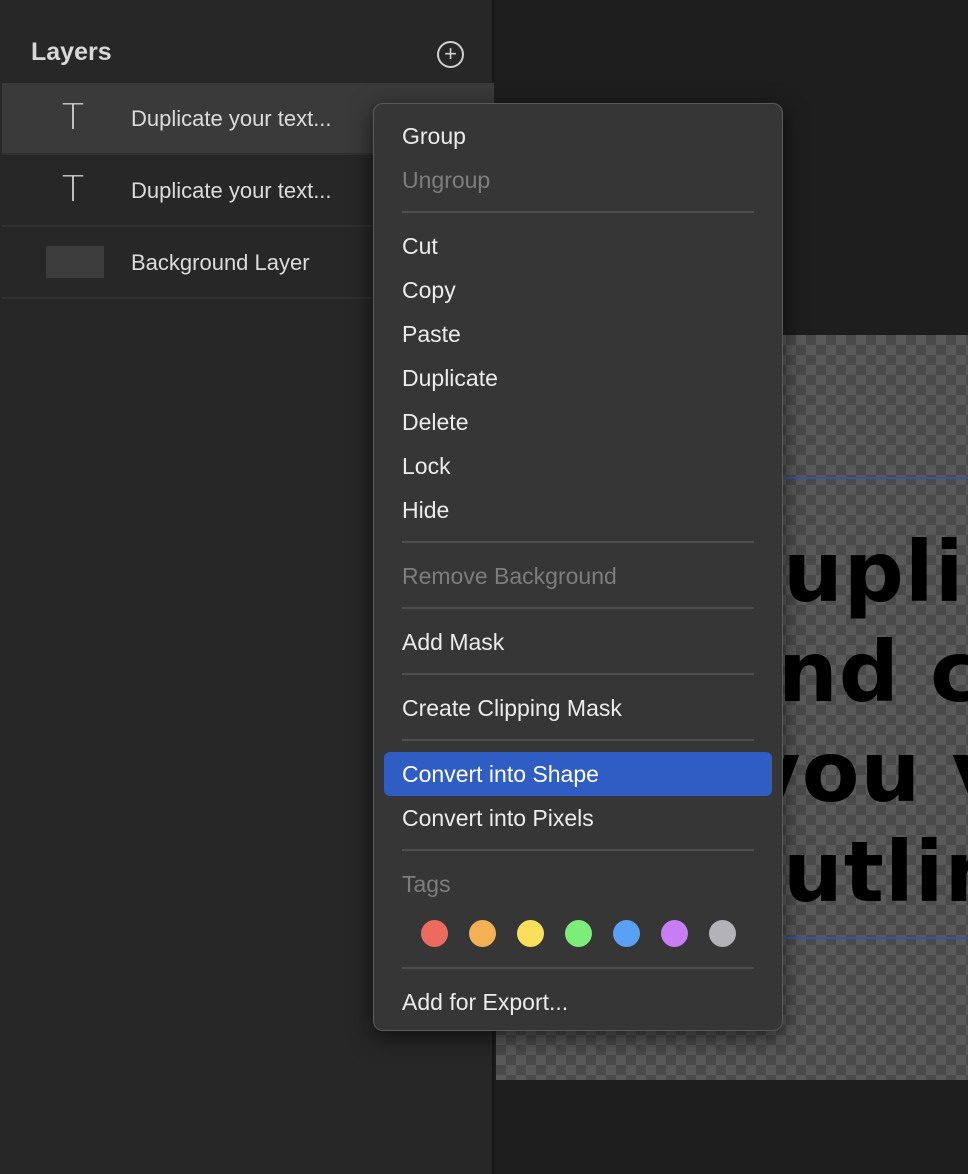 Image resolution: width=968 pixels, height=1174 pixels. What do you see at coordinates (875, 872) in the screenshot?
I see `canvas-text-line: utlin` at bounding box center [875, 872].